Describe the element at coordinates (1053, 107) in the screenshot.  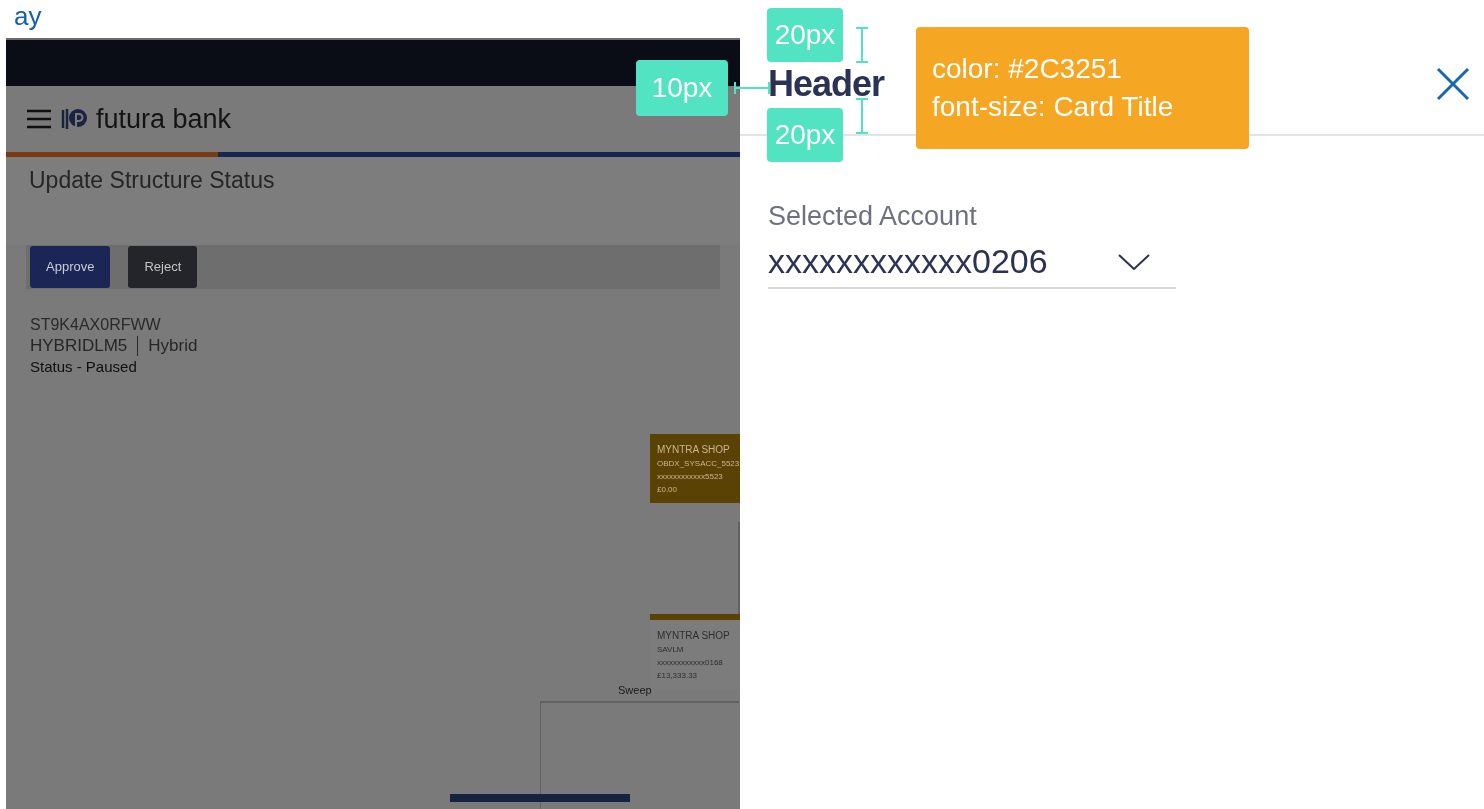
I see `style-note: font-size: Card Title` at that location.